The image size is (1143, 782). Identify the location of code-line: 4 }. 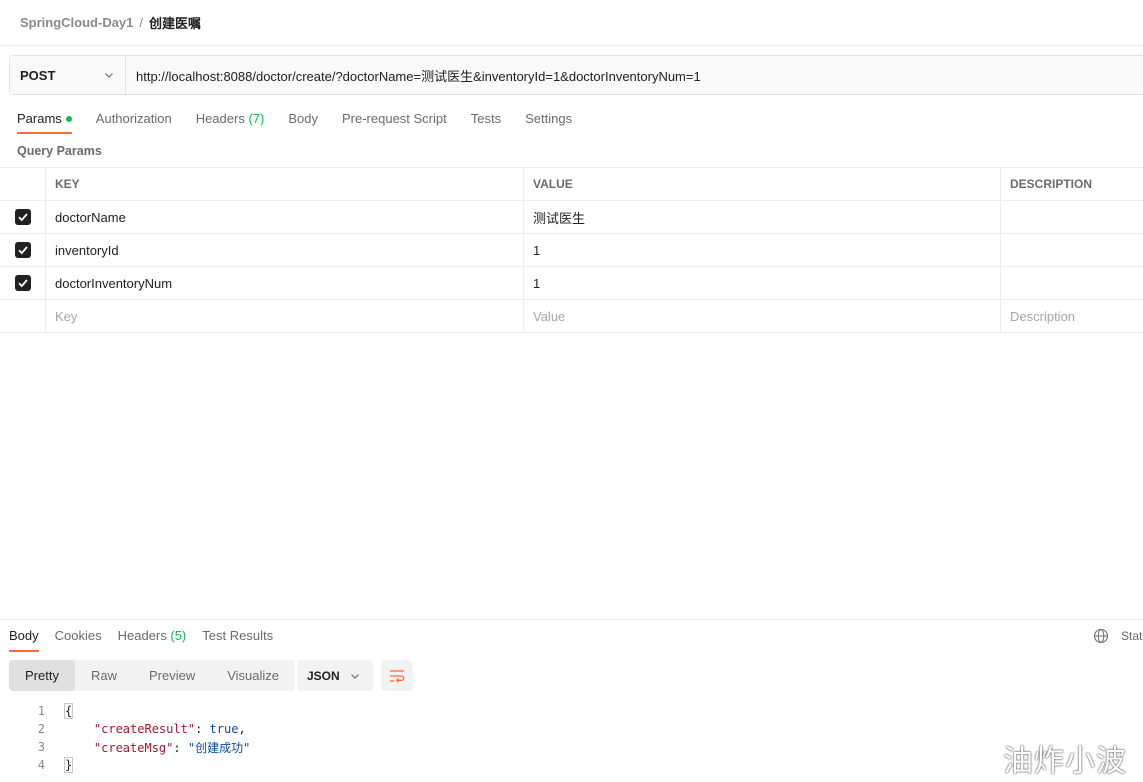
(450, 765).